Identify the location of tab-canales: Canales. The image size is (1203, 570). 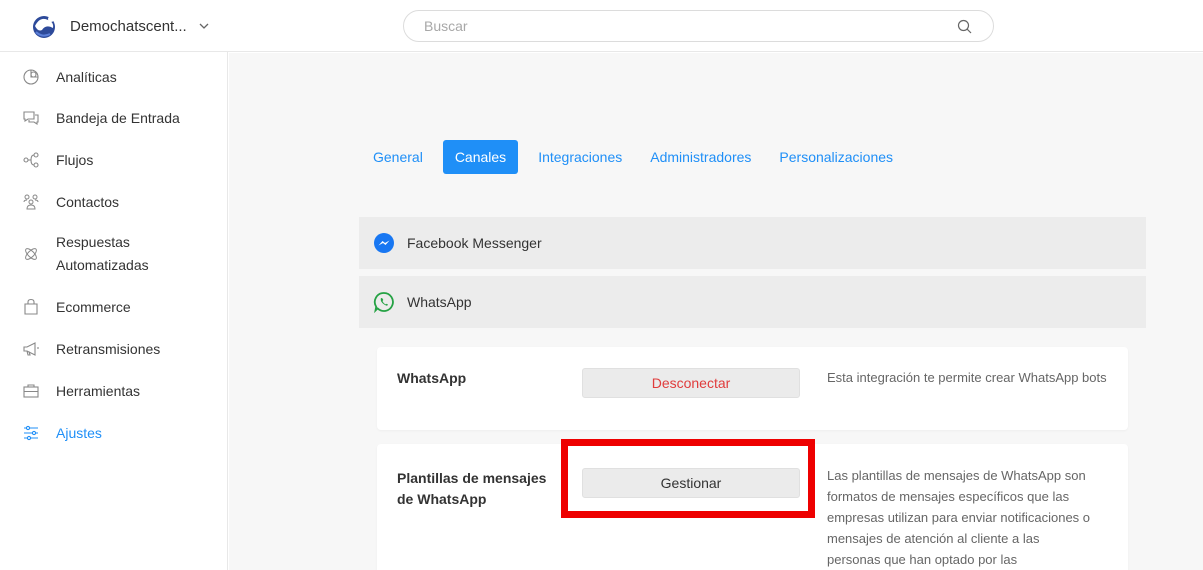
(480, 157).